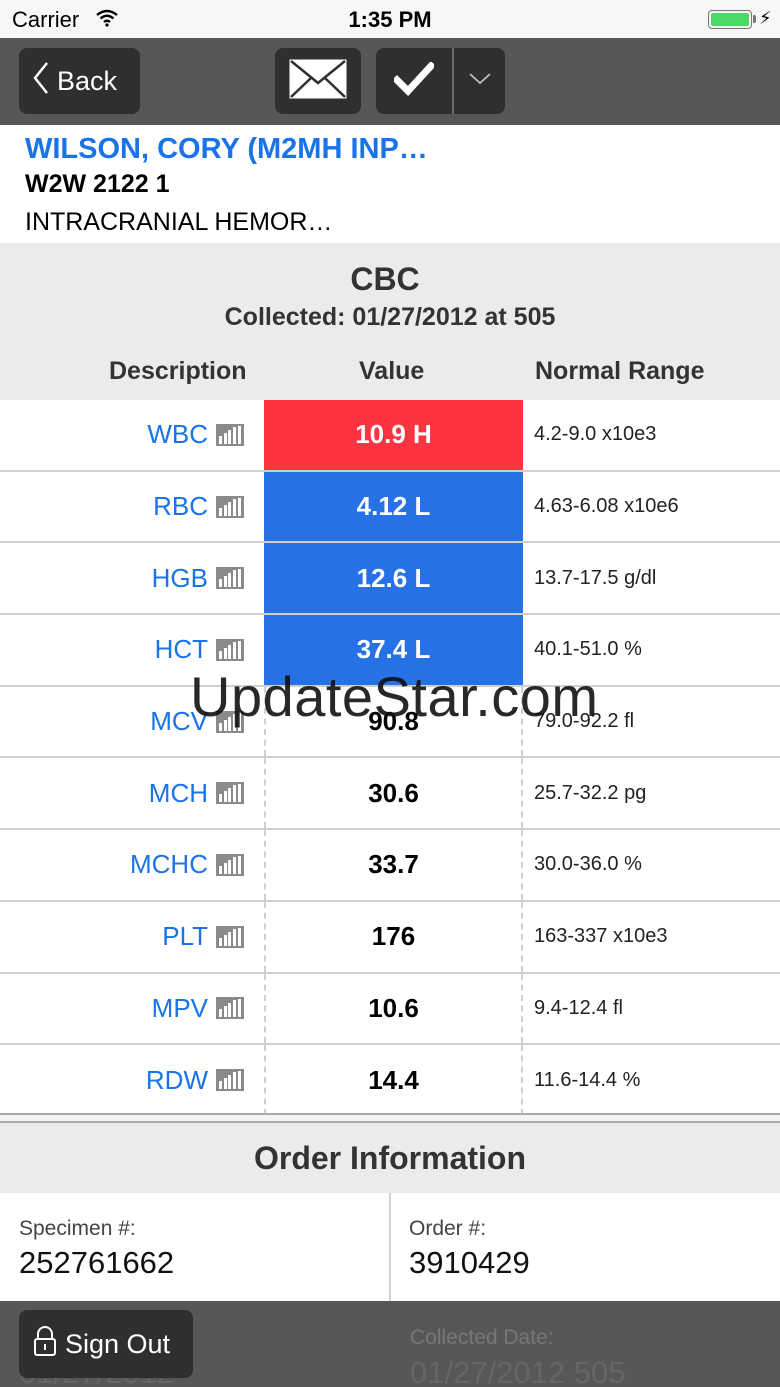 The height and width of the screenshot is (1387, 780). Describe the element at coordinates (578, 1007) in the screenshot. I see `normal-range-cell: 9.4-12.4 fl` at that location.